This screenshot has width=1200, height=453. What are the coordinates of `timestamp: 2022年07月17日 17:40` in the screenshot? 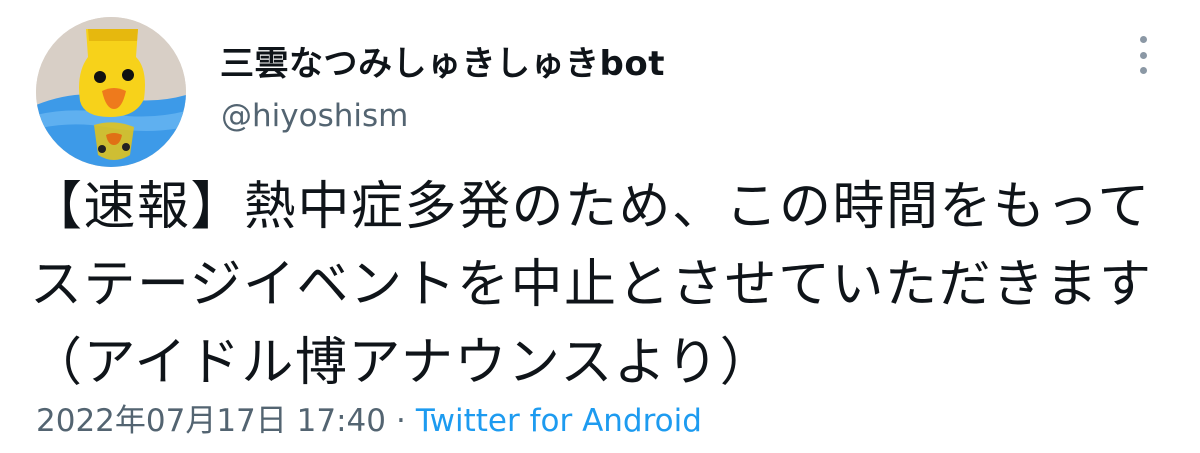 It's located at (211, 421).